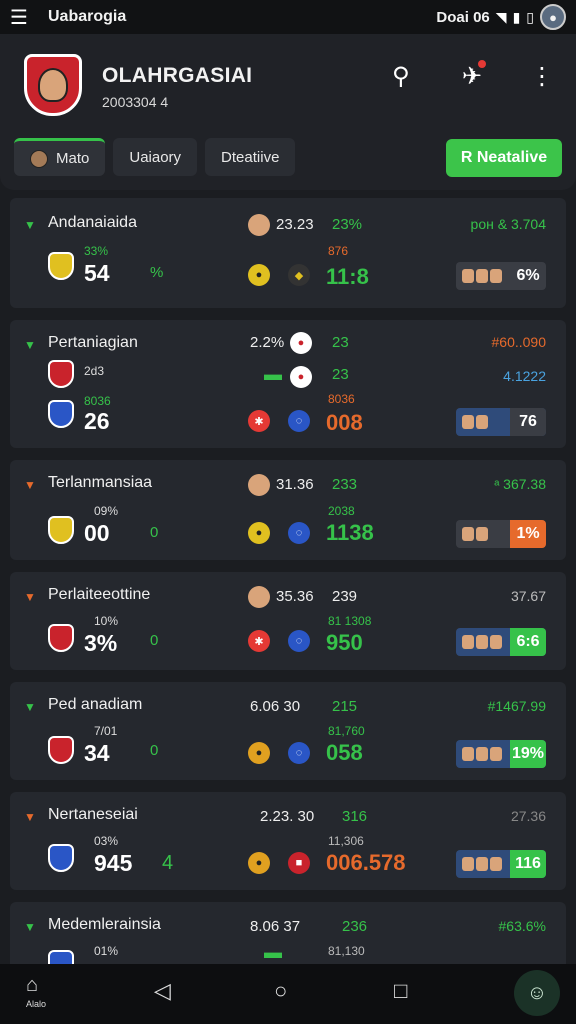 The width and height of the screenshot is (576, 1024). What do you see at coordinates (344, 642) in the screenshot?
I see `match-value: 950` at bounding box center [344, 642].